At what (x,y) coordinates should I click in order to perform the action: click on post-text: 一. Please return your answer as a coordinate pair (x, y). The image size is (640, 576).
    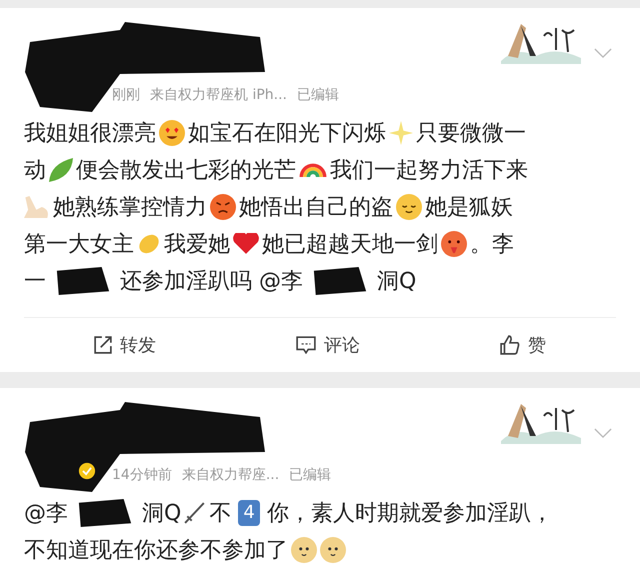
    Looking at the image, I should click on (35, 282).